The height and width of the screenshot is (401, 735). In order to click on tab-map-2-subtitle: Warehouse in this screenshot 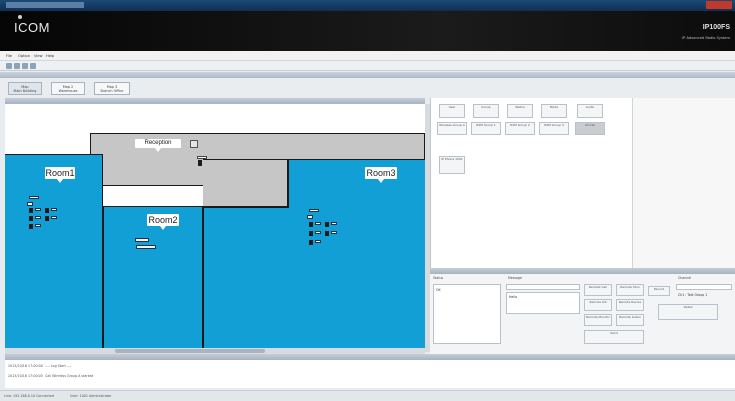, I will do `click(68, 91)`.